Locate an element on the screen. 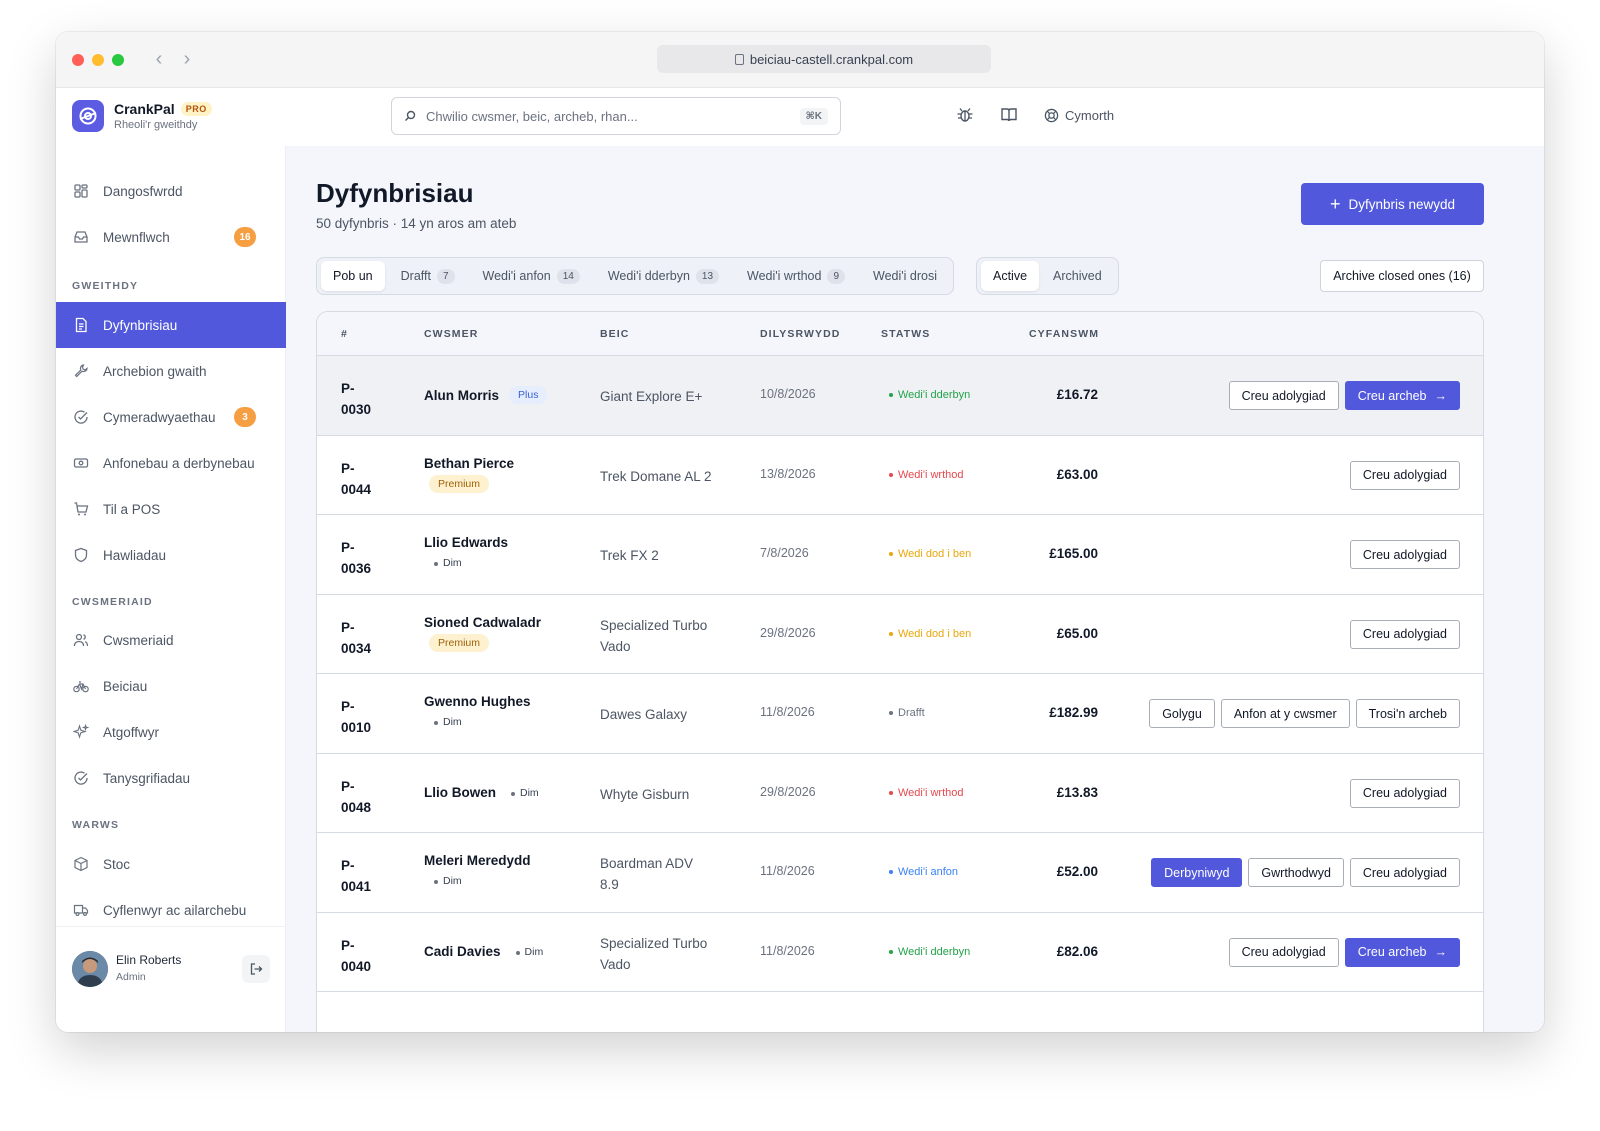 This screenshot has width=1600, height=1131. quote-id: P- 0030 is located at coordinates (361, 399).